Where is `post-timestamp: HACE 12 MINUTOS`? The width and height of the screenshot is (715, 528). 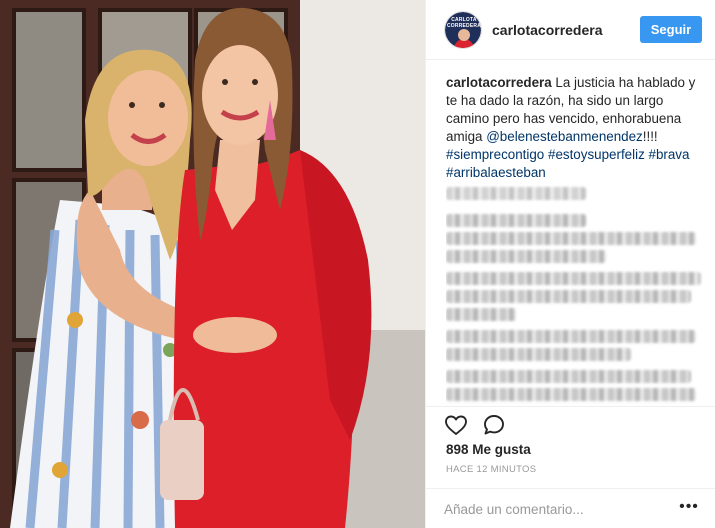 post-timestamp: HACE 12 MINUTOS is located at coordinates (491, 469).